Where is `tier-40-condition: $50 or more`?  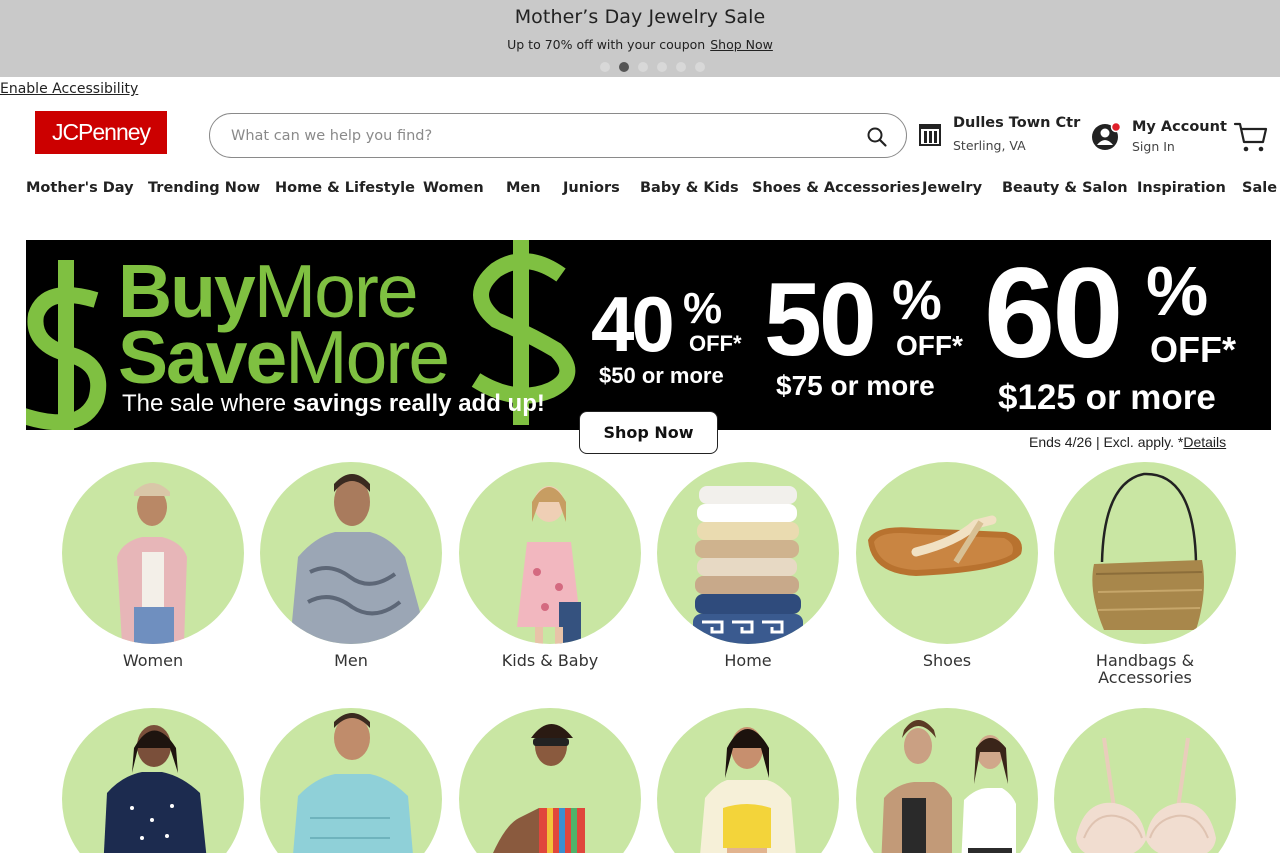 tier-40-condition: $50 or more is located at coordinates (661, 375).